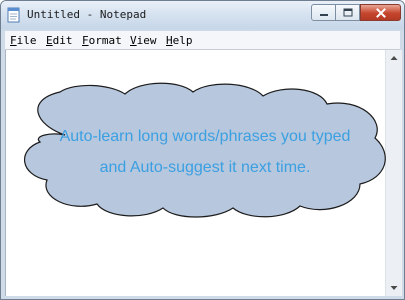 The width and height of the screenshot is (405, 300). I want to click on menu-help: Help, so click(179, 40).